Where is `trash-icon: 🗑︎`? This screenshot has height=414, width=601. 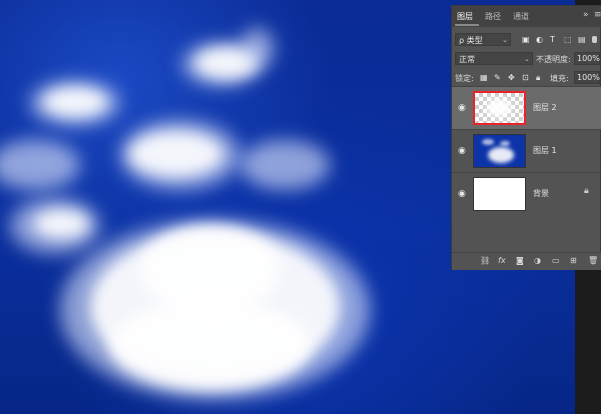 trash-icon: 🗑︎ is located at coordinates (593, 261).